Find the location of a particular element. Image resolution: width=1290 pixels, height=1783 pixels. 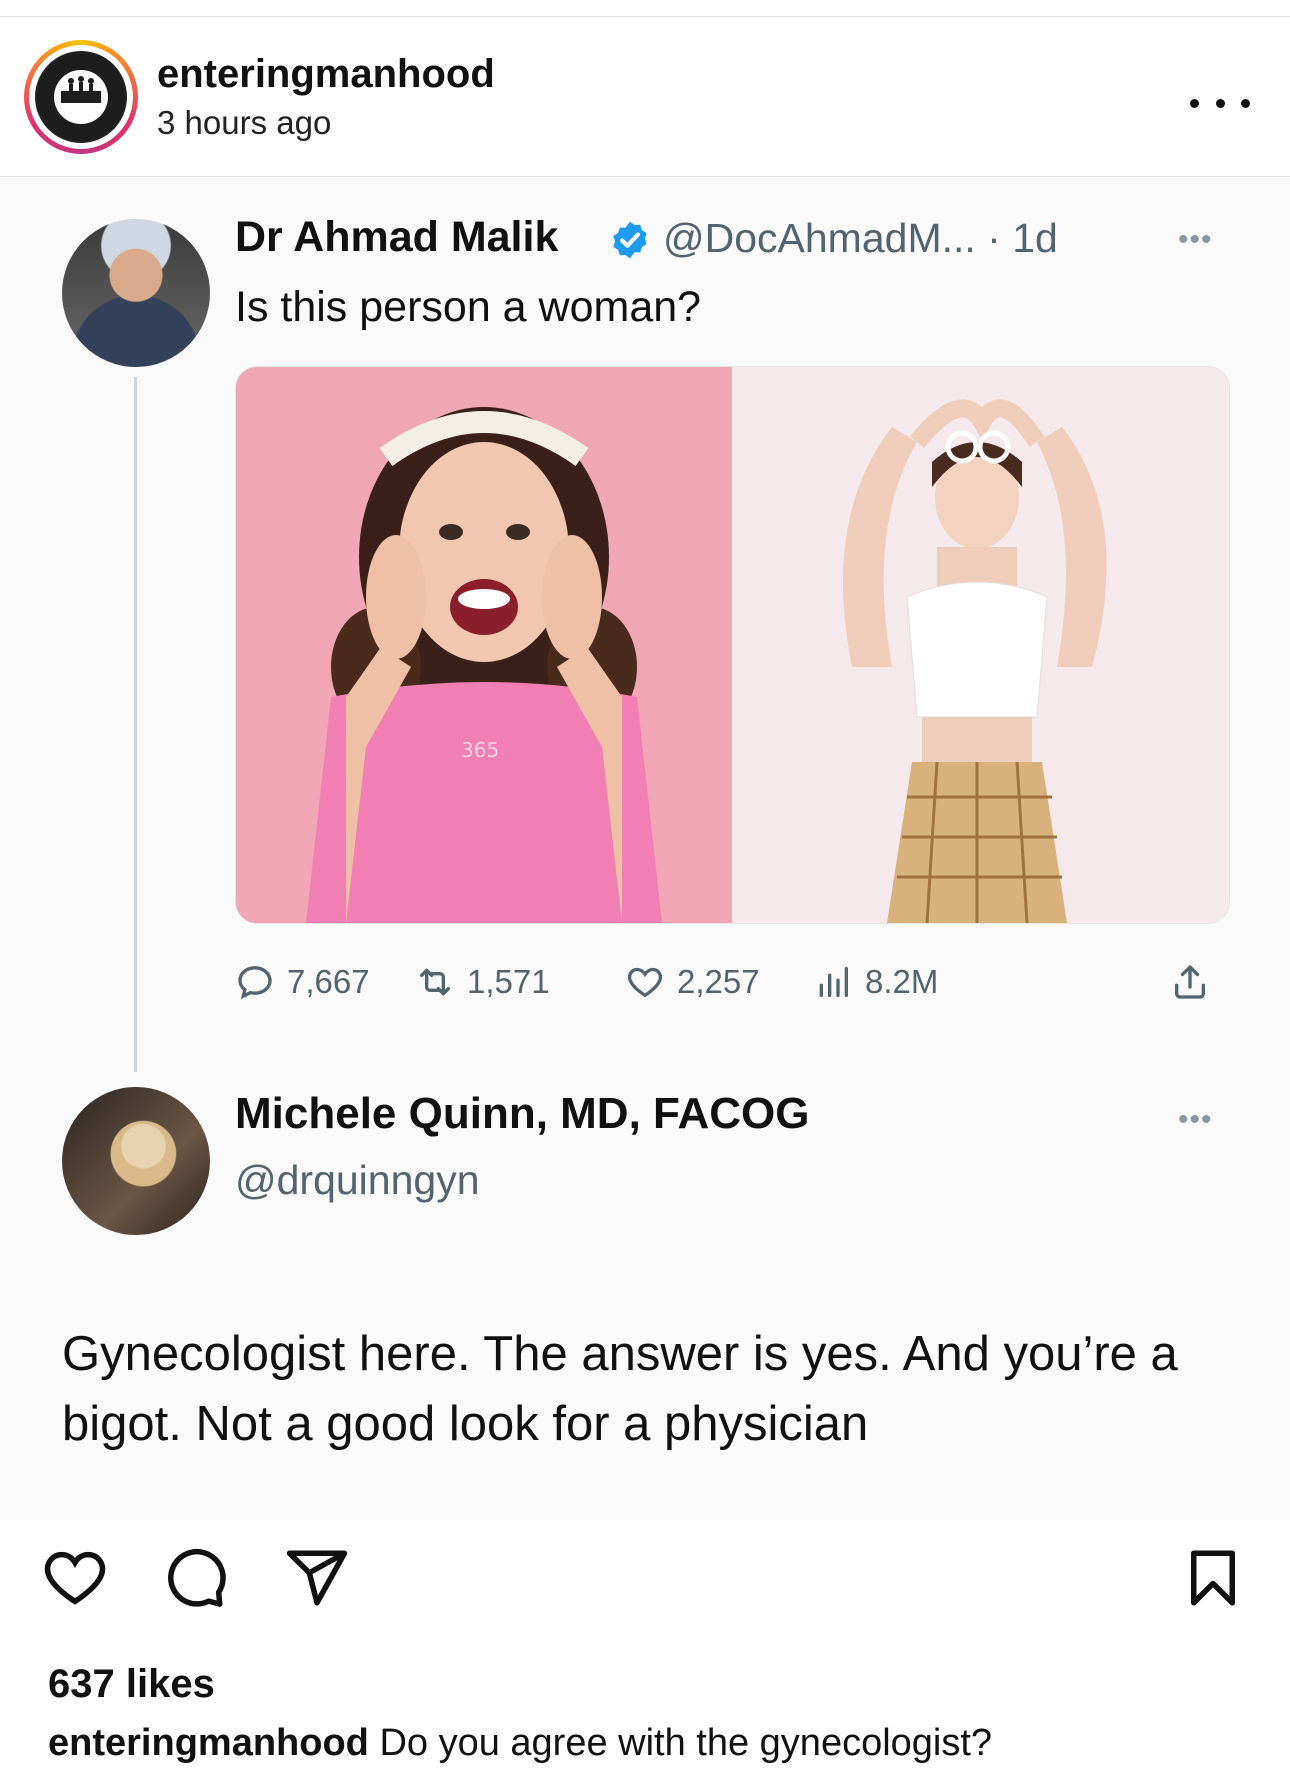

reply-icon is located at coordinates (255, 983).